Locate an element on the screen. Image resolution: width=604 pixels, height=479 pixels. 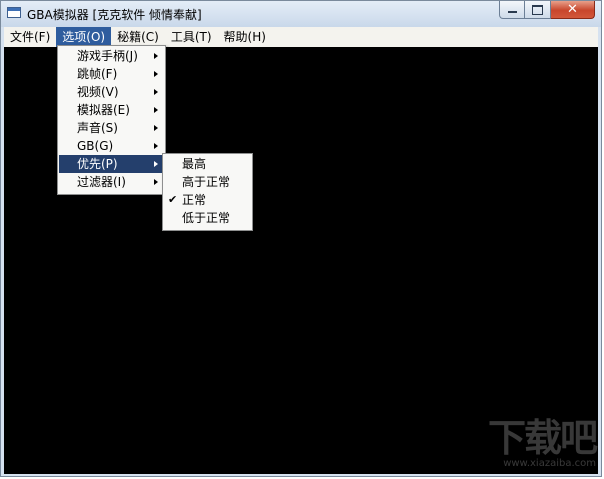
priority-normal: ✔ 正常 is located at coordinates (207, 200).